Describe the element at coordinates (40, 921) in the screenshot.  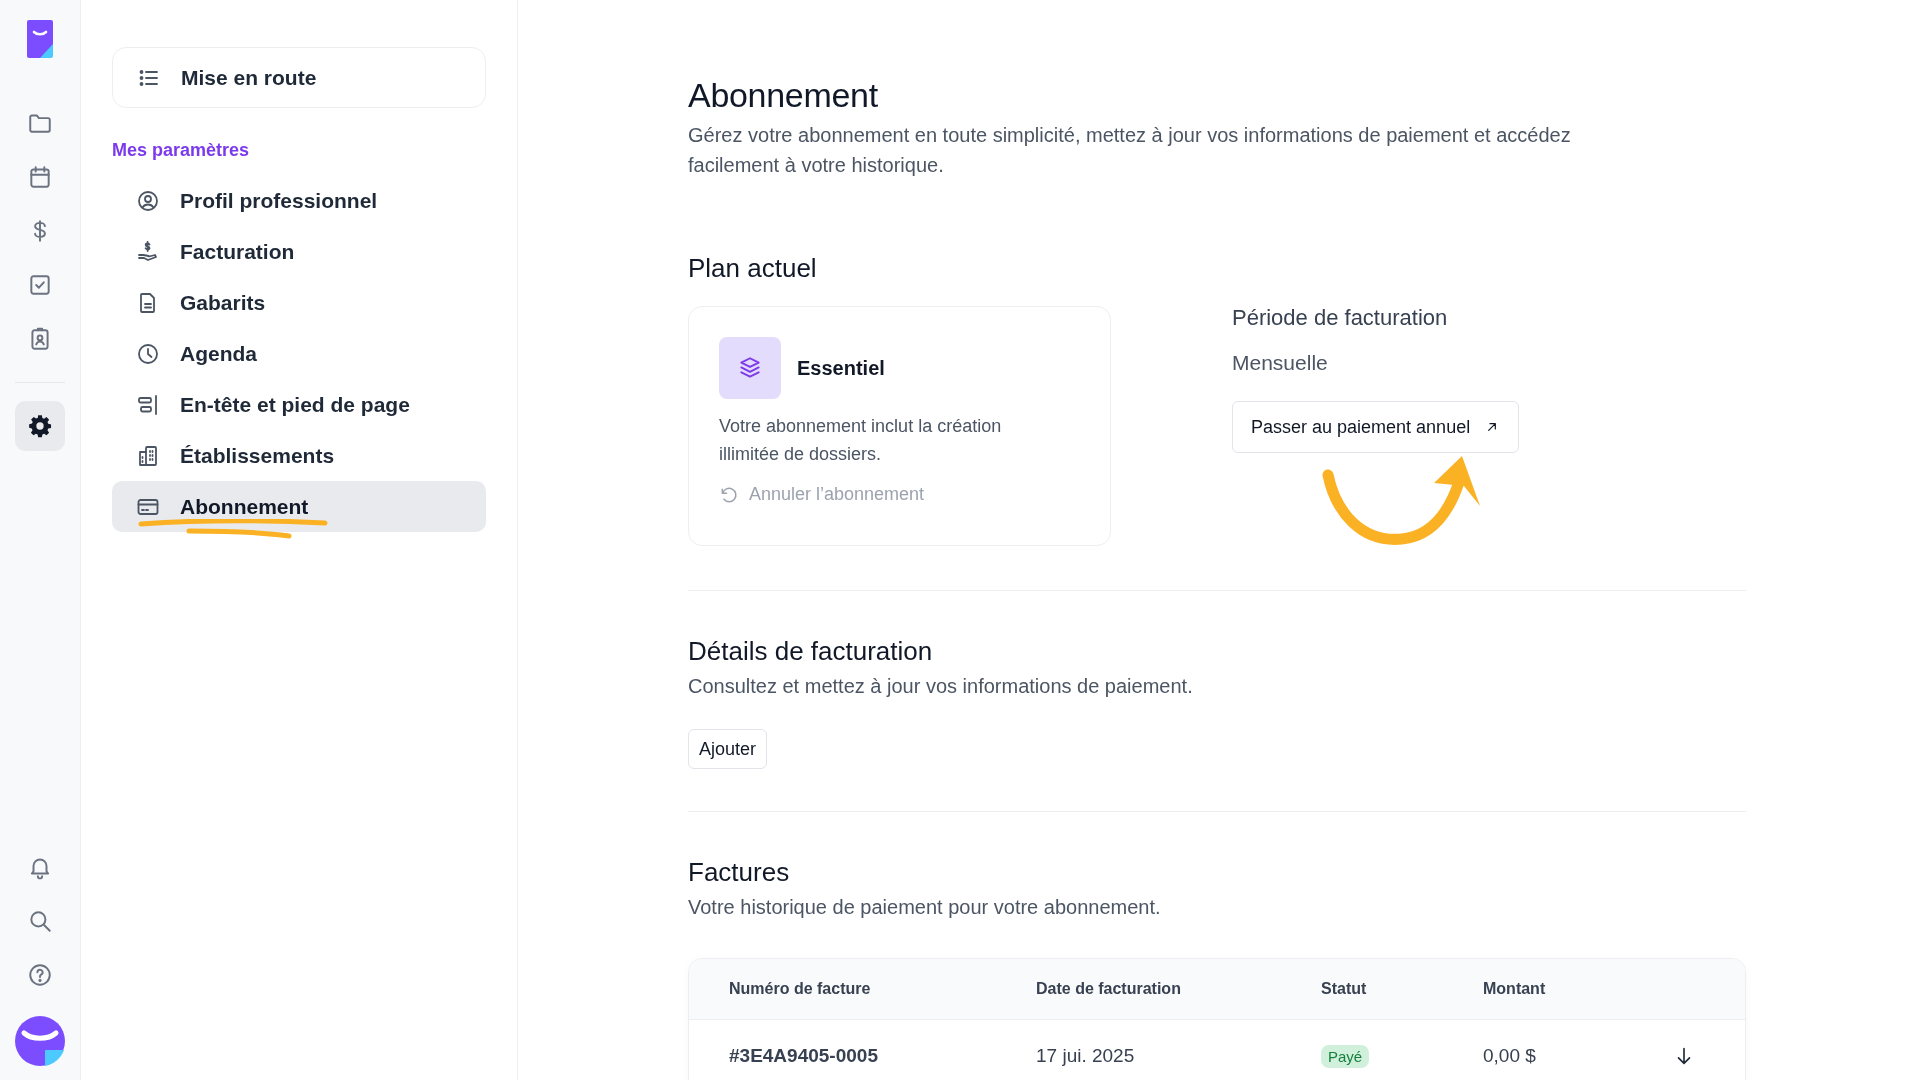
I see `search-icon` at that location.